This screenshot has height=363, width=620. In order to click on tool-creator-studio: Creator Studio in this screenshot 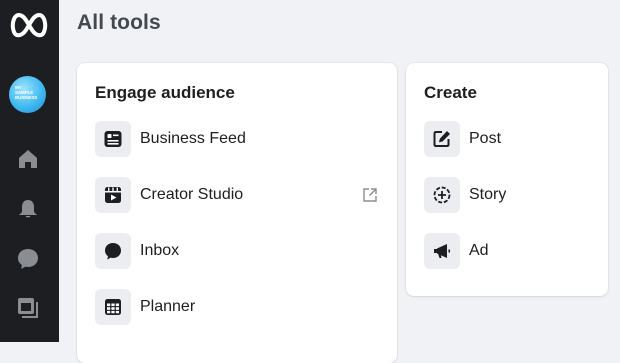, I will do `click(239, 195)`.